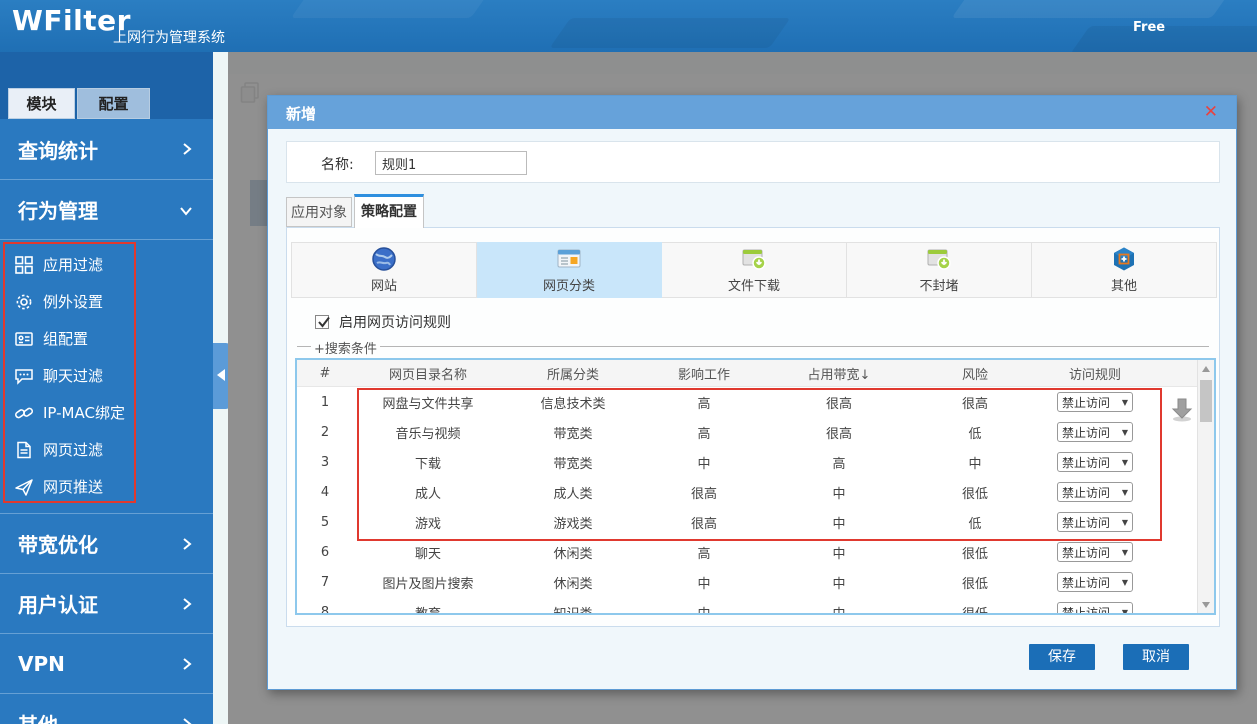 The width and height of the screenshot is (1257, 724). Describe the element at coordinates (24, 339) in the screenshot. I see `idcard-icon` at that location.